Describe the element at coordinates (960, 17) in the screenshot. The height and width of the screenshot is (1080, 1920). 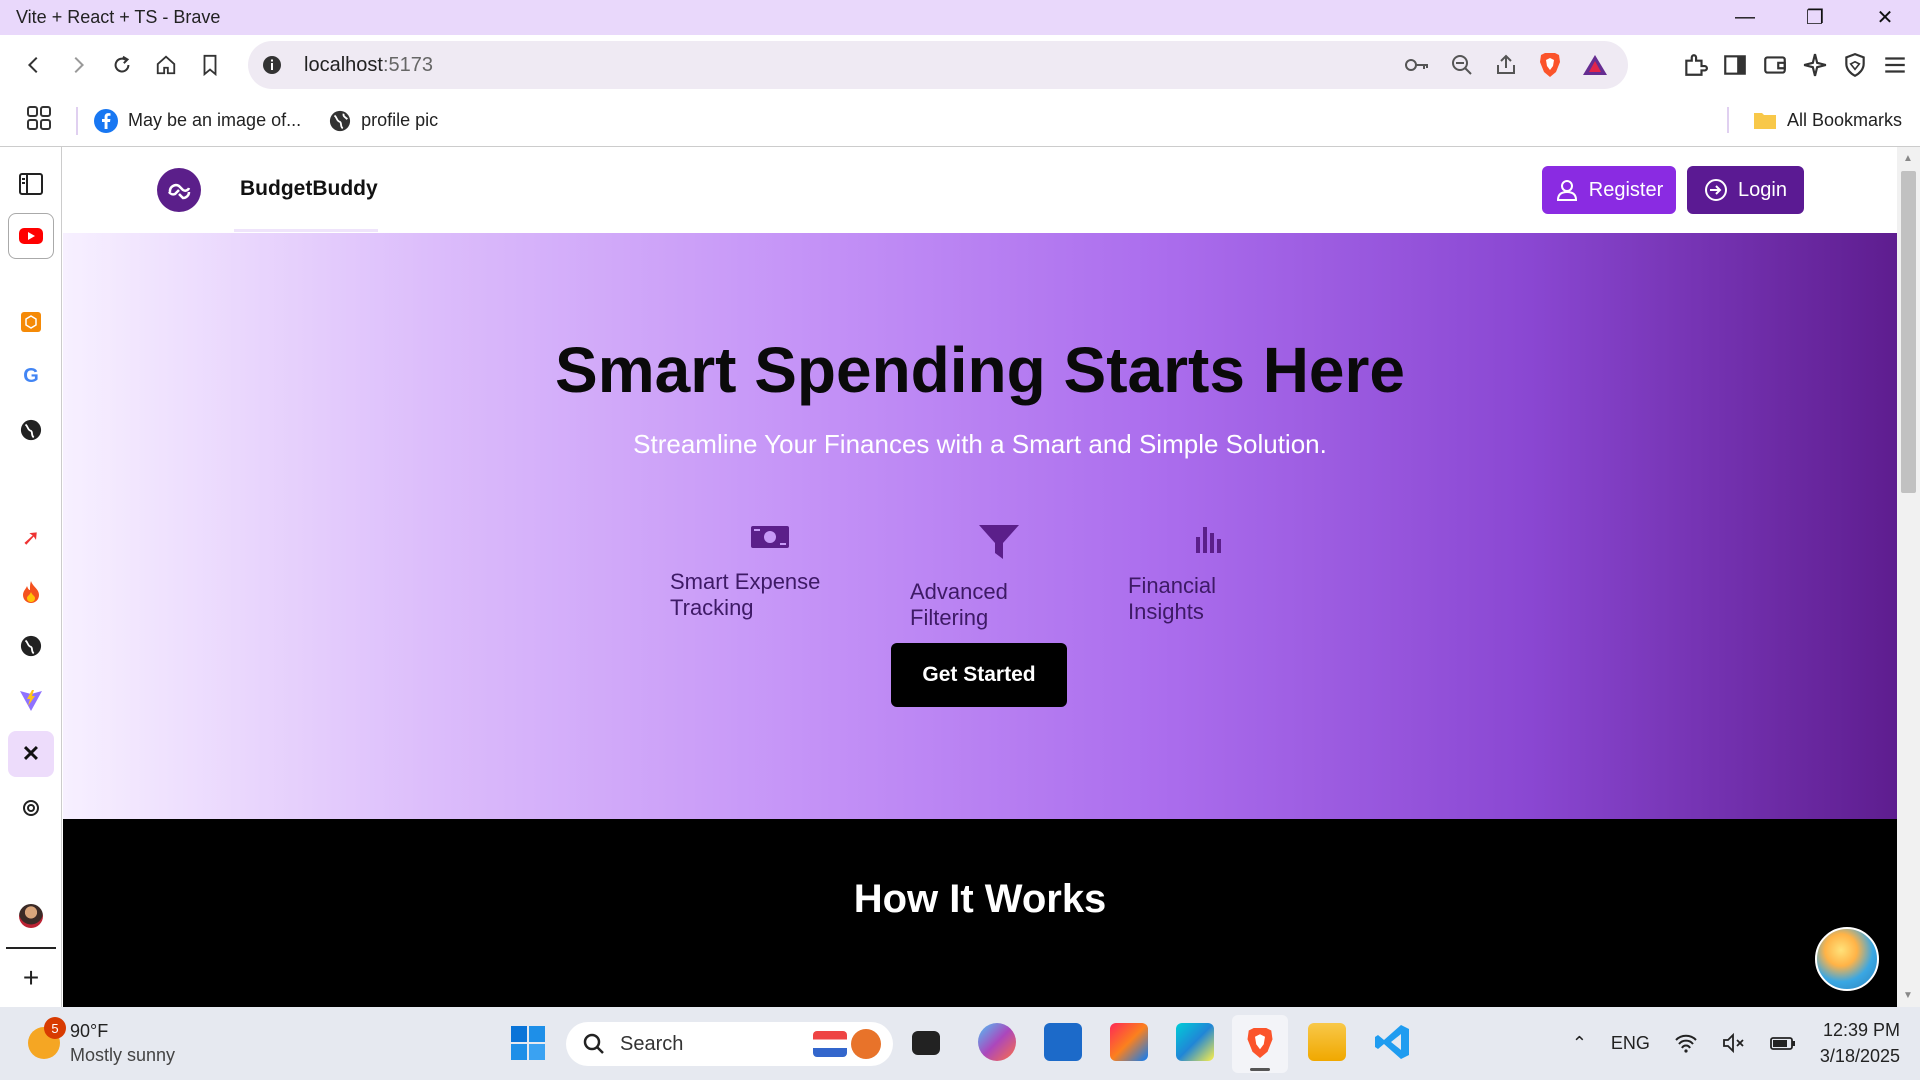
I see `window-titlebar: Vite + React + TS - Brave — ❐ ✕` at that location.